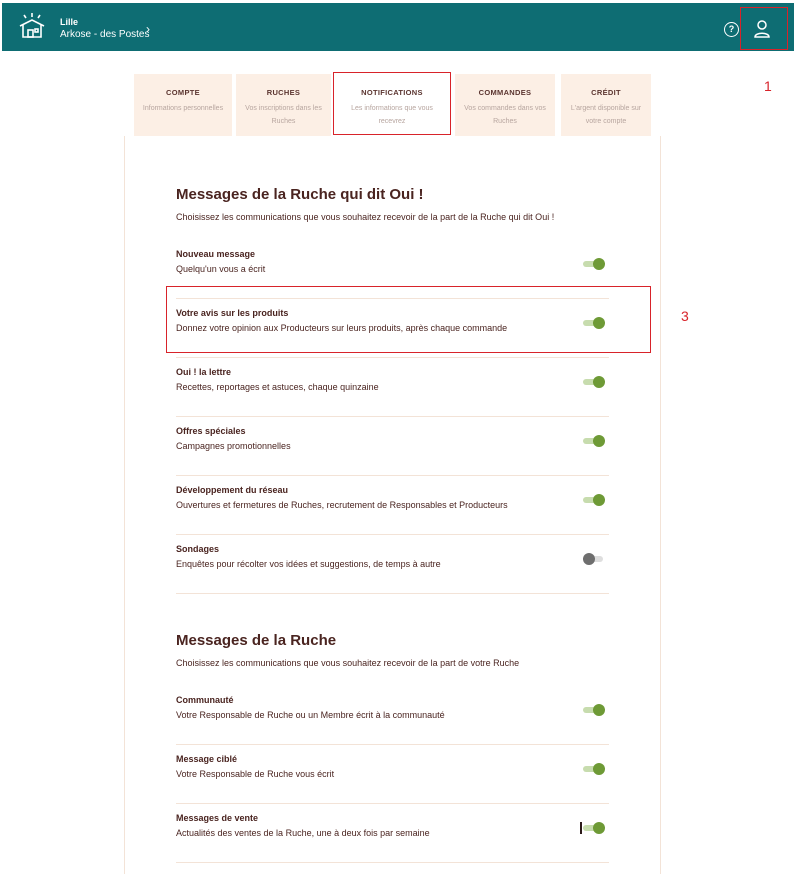 The width and height of the screenshot is (794, 874). Describe the element at coordinates (255, 774) in the screenshot. I see `notification-description: Votre Responsable de Ruche vous écrit` at that location.